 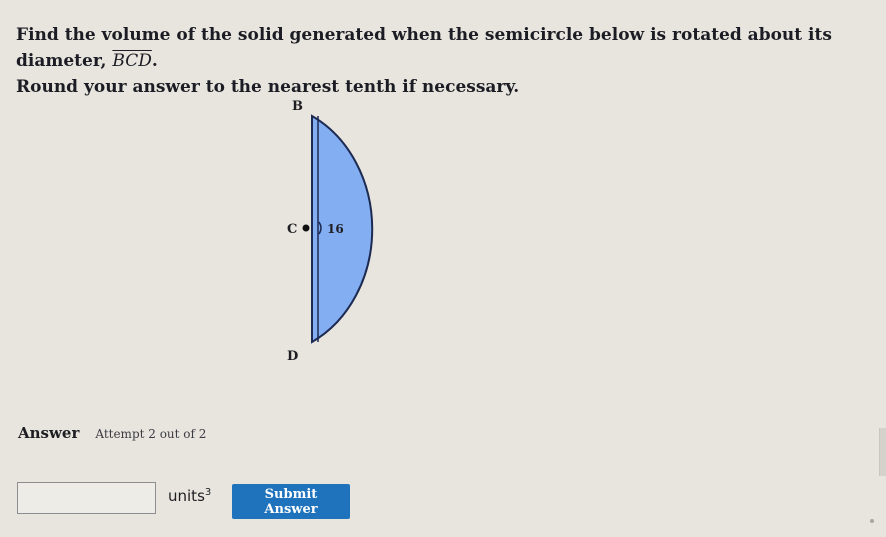 I want to click on scrollbar, so click(x=882, y=452).